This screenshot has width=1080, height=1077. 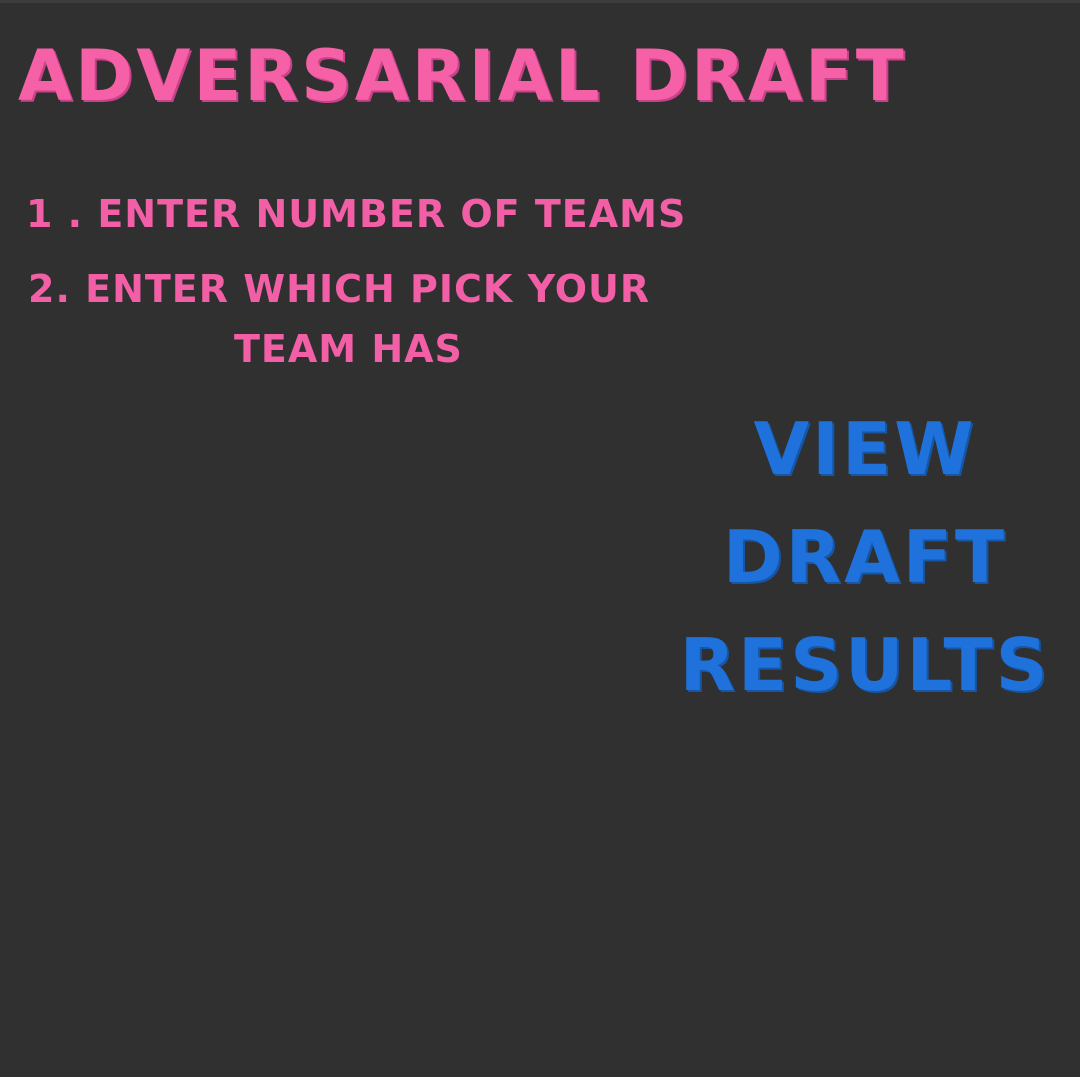 What do you see at coordinates (865, 449) in the screenshot?
I see `view-results-label-line-1: VIEW` at bounding box center [865, 449].